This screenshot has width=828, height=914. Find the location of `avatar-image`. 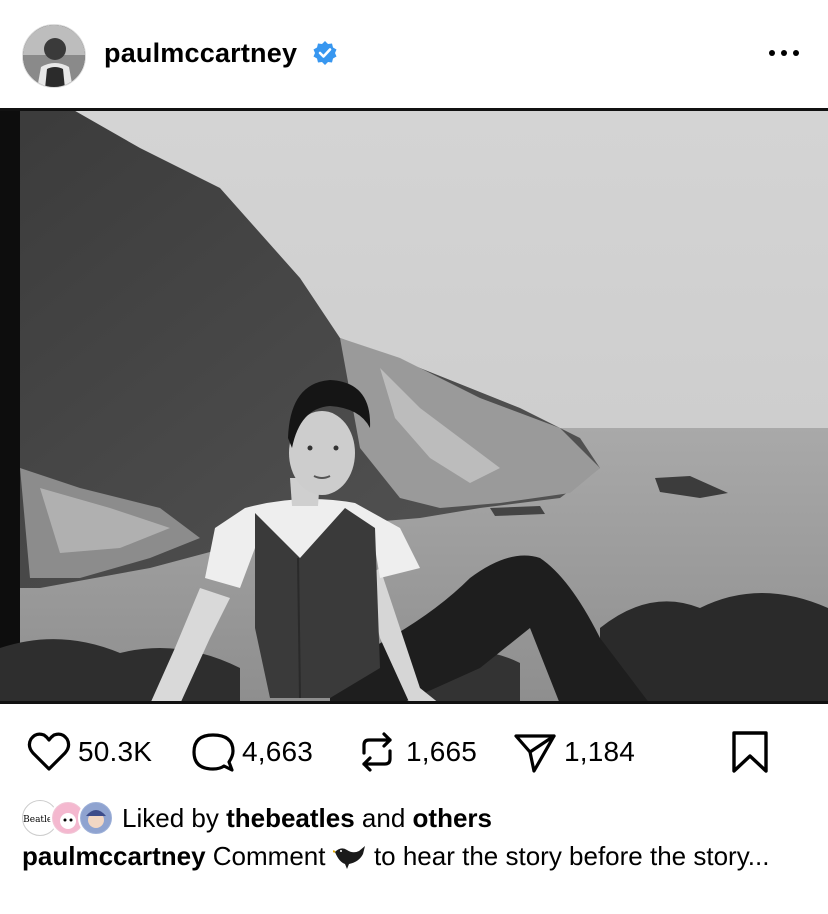

avatar-image is located at coordinates (54, 56).